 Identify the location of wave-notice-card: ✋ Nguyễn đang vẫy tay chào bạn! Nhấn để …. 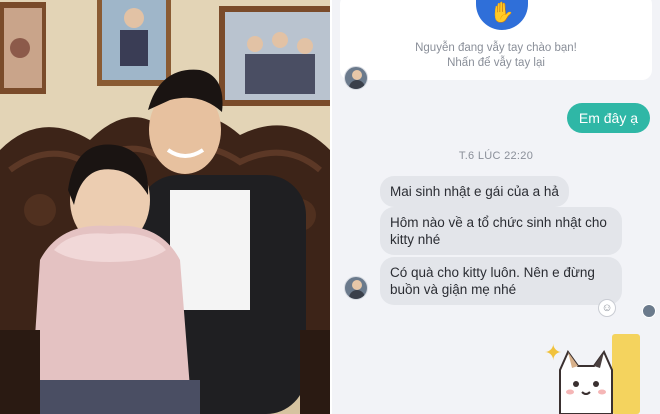
(496, 40).